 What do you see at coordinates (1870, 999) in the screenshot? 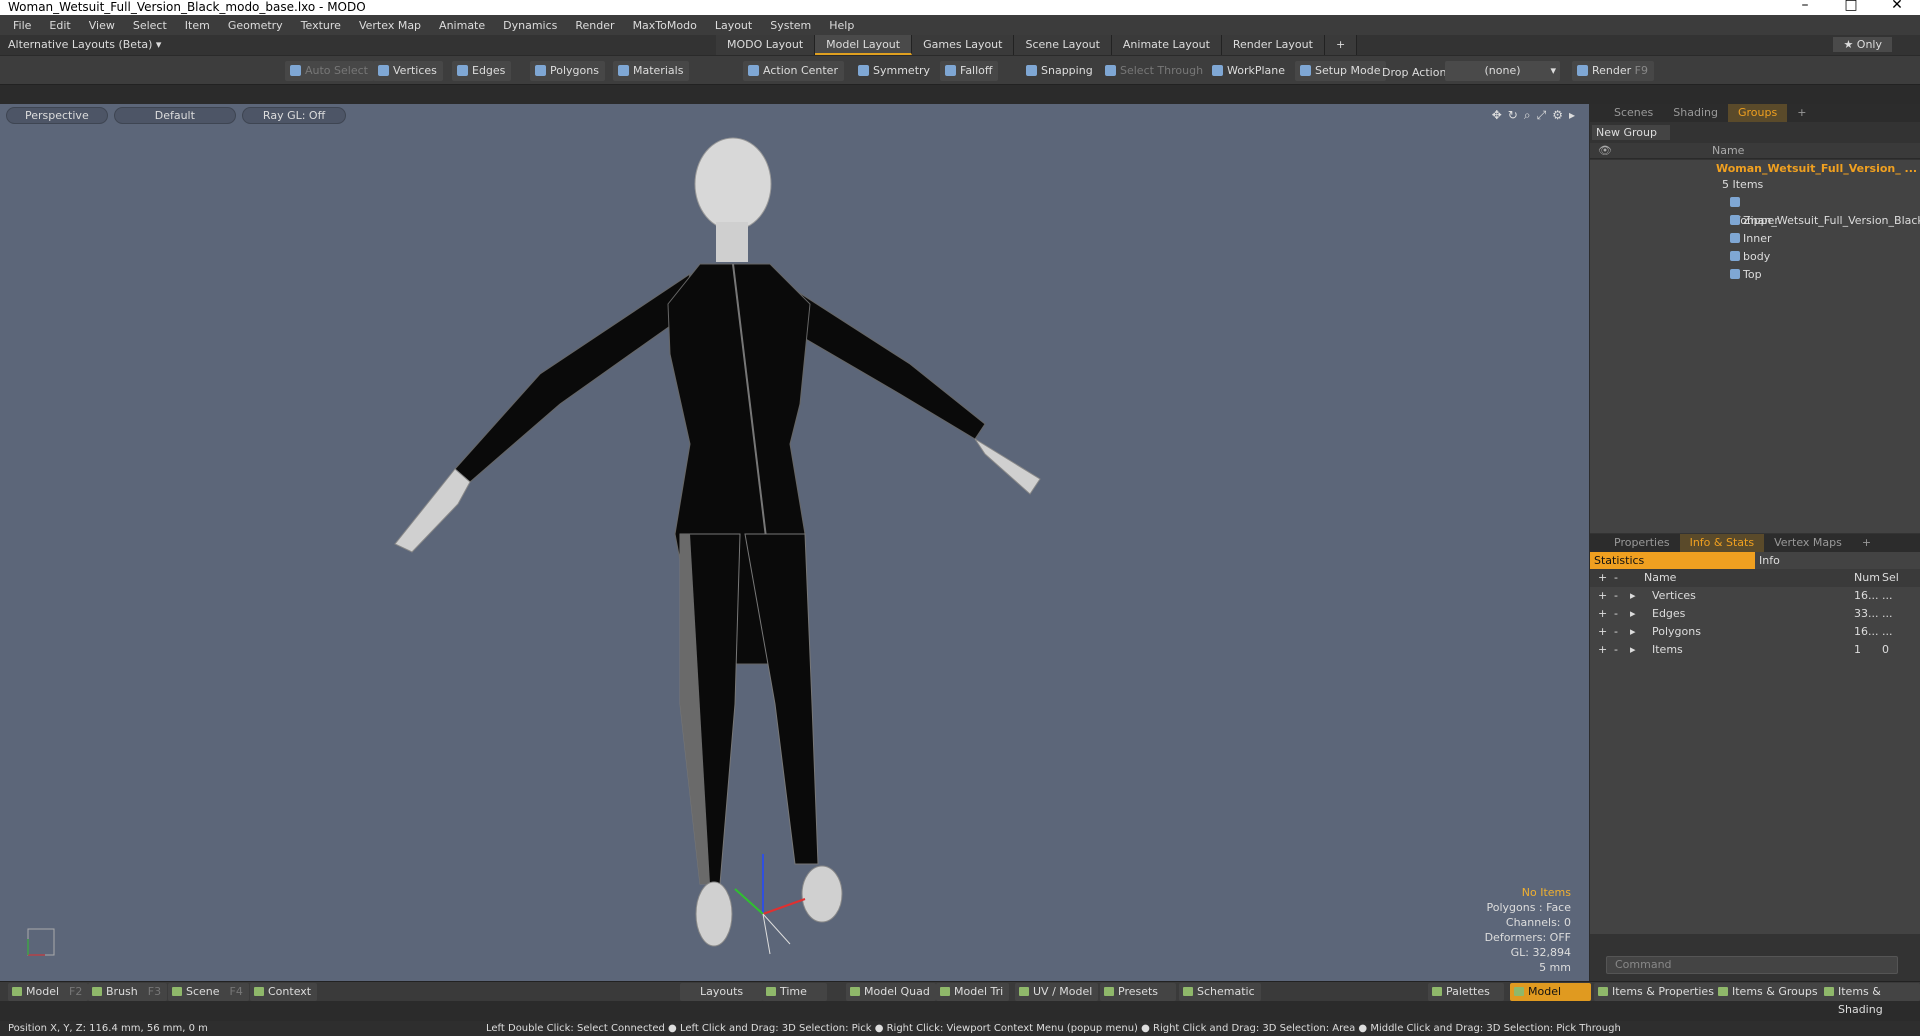
I see `items-shading-button: Items & Shading` at bounding box center [1870, 999].